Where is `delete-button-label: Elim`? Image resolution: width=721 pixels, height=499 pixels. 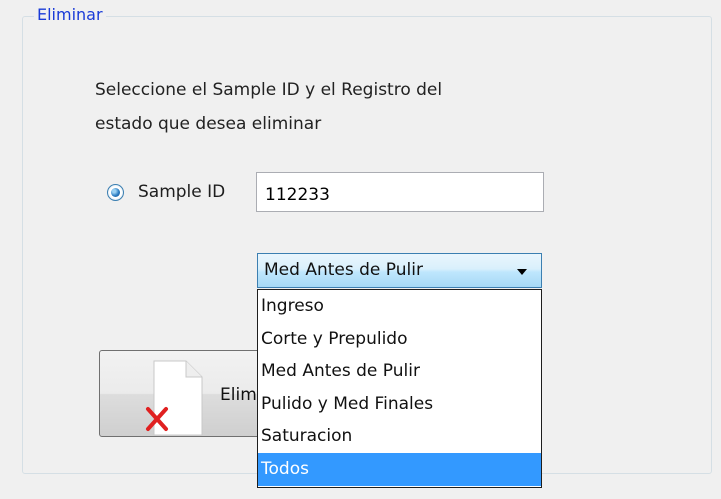
delete-button-label: Elim is located at coordinates (238, 395).